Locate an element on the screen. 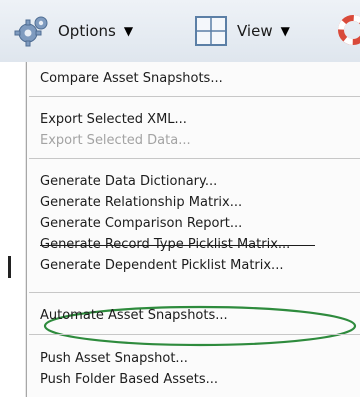  view-label: View is located at coordinates (255, 31).